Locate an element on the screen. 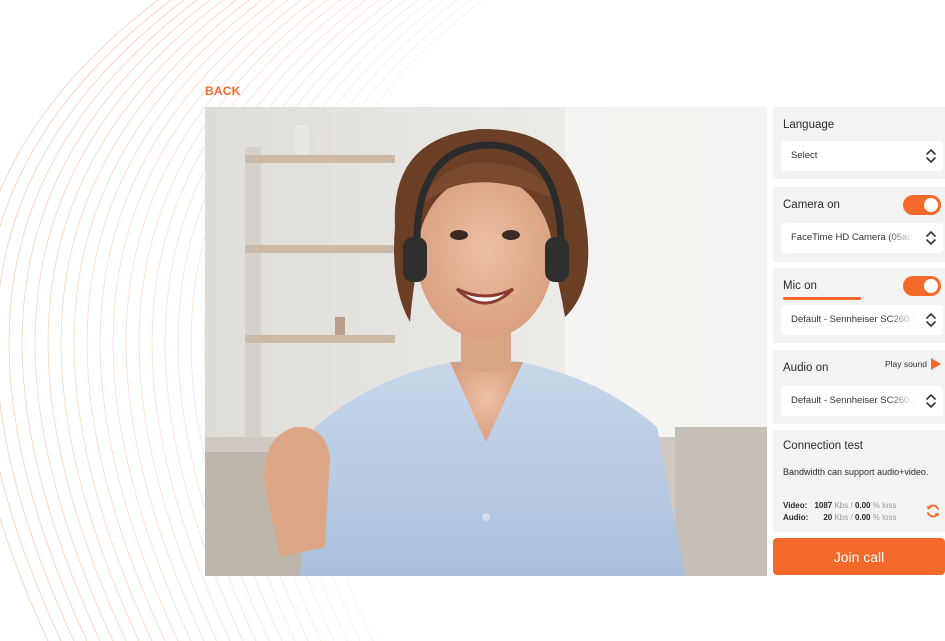 This screenshot has width=945, height=641. mic-label: Mic on is located at coordinates (800, 286).